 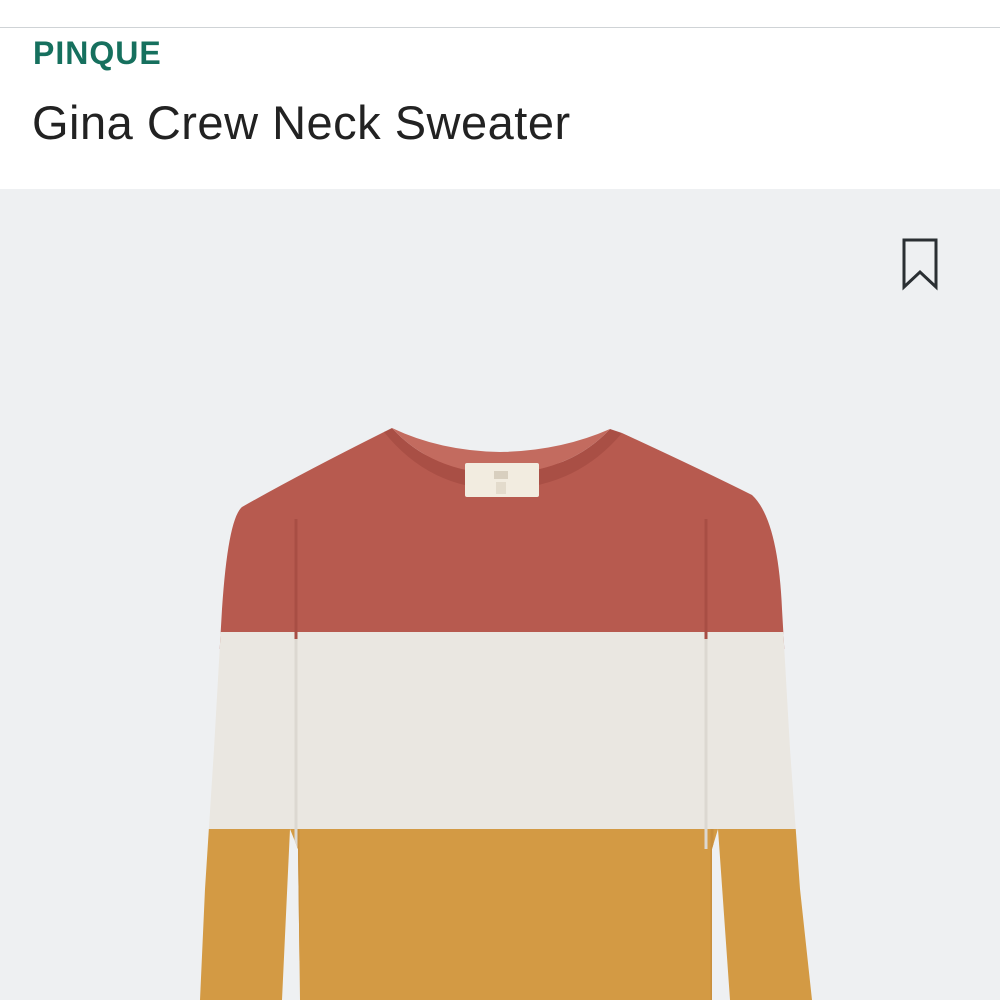 I want to click on bookmark-icon, so click(x=920, y=264).